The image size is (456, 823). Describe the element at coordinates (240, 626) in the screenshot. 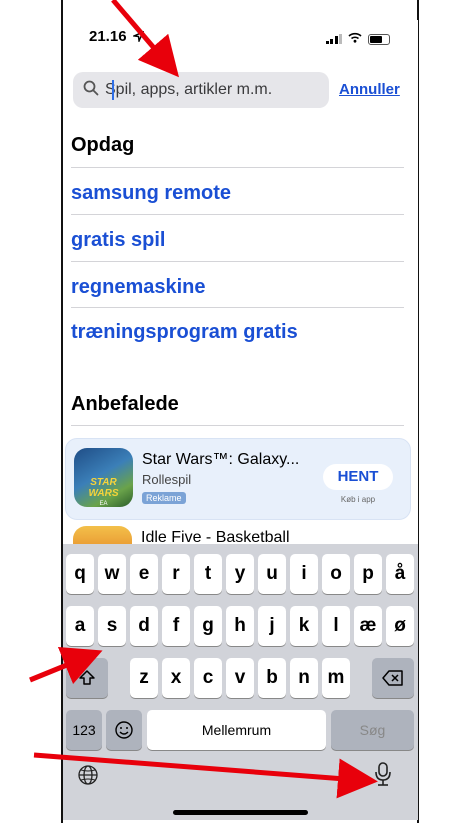

I see `key-h: h` at that location.